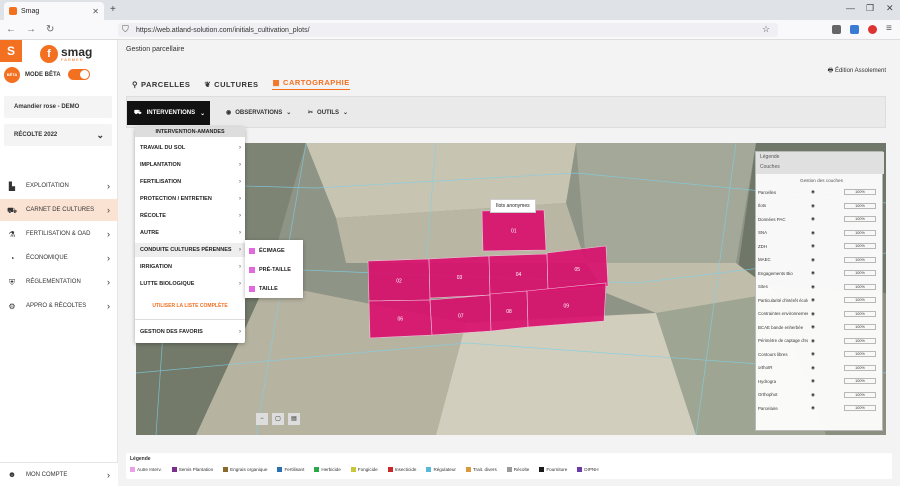 Image resolution: width=900 pixels, height=486 pixels. What do you see at coordinates (231, 84) in the screenshot?
I see `tab-cultures: ❦ CULTURES` at bounding box center [231, 84].